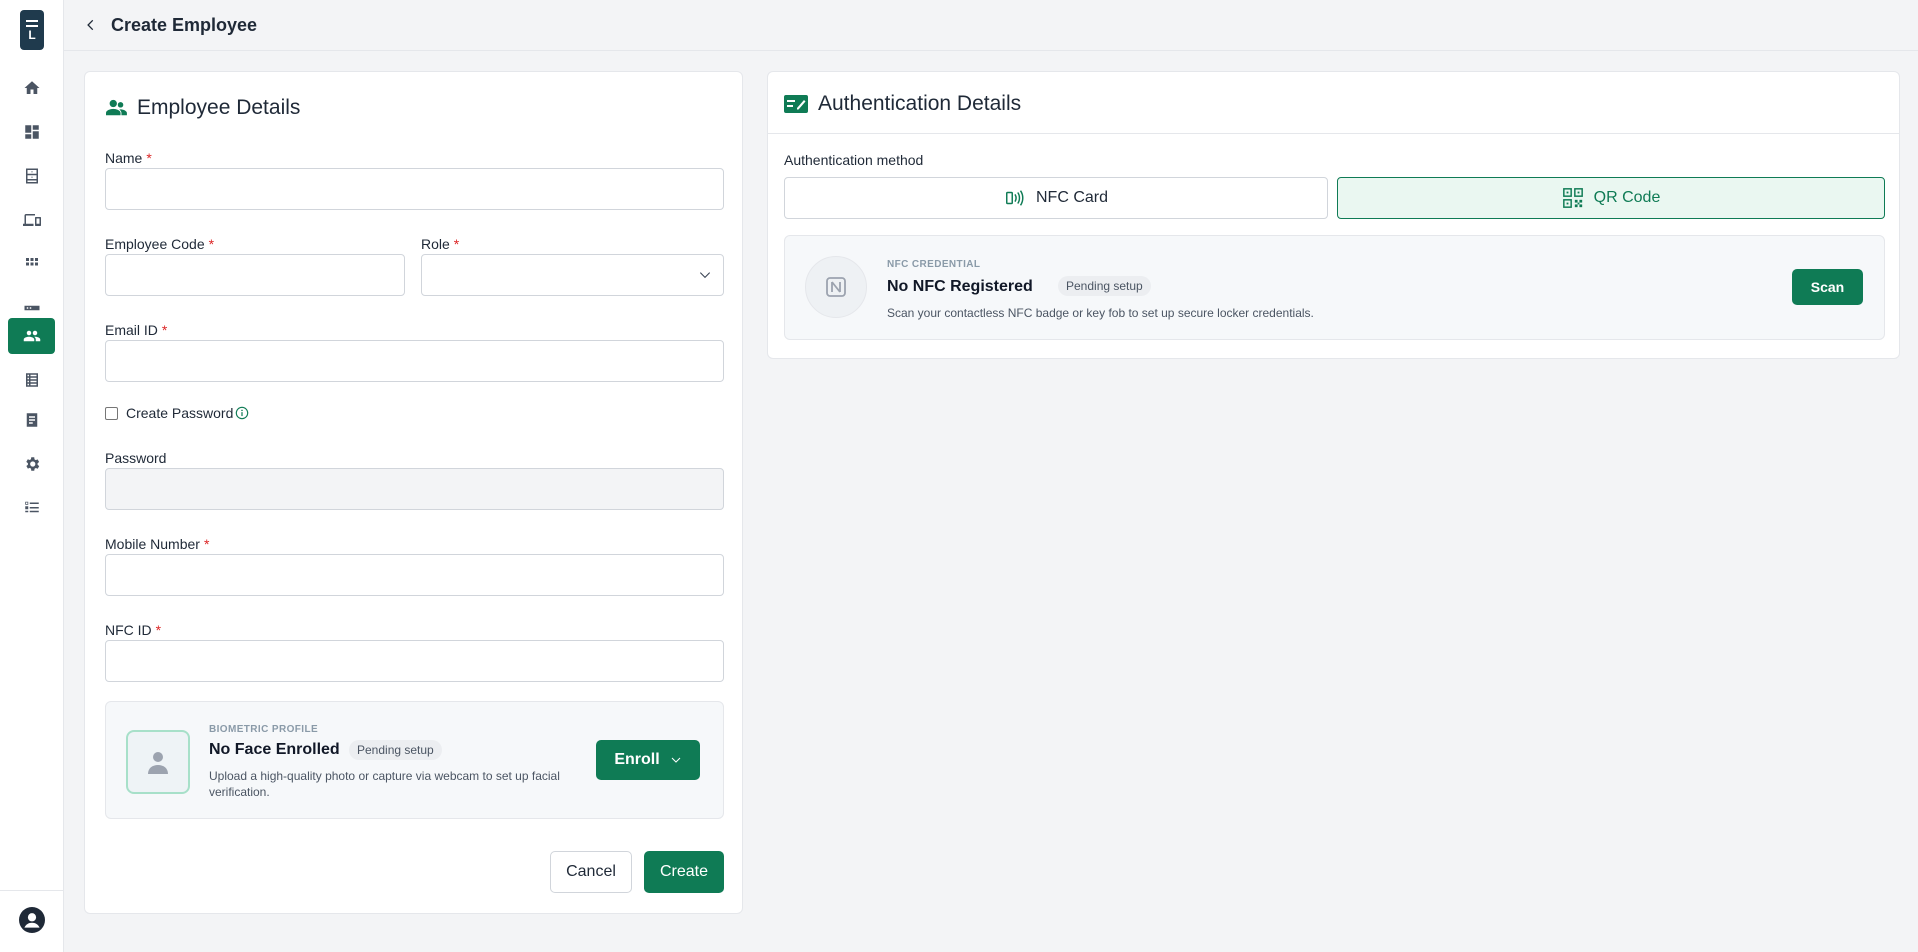  I want to click on sidebar-item-settings, so click(31, 464).